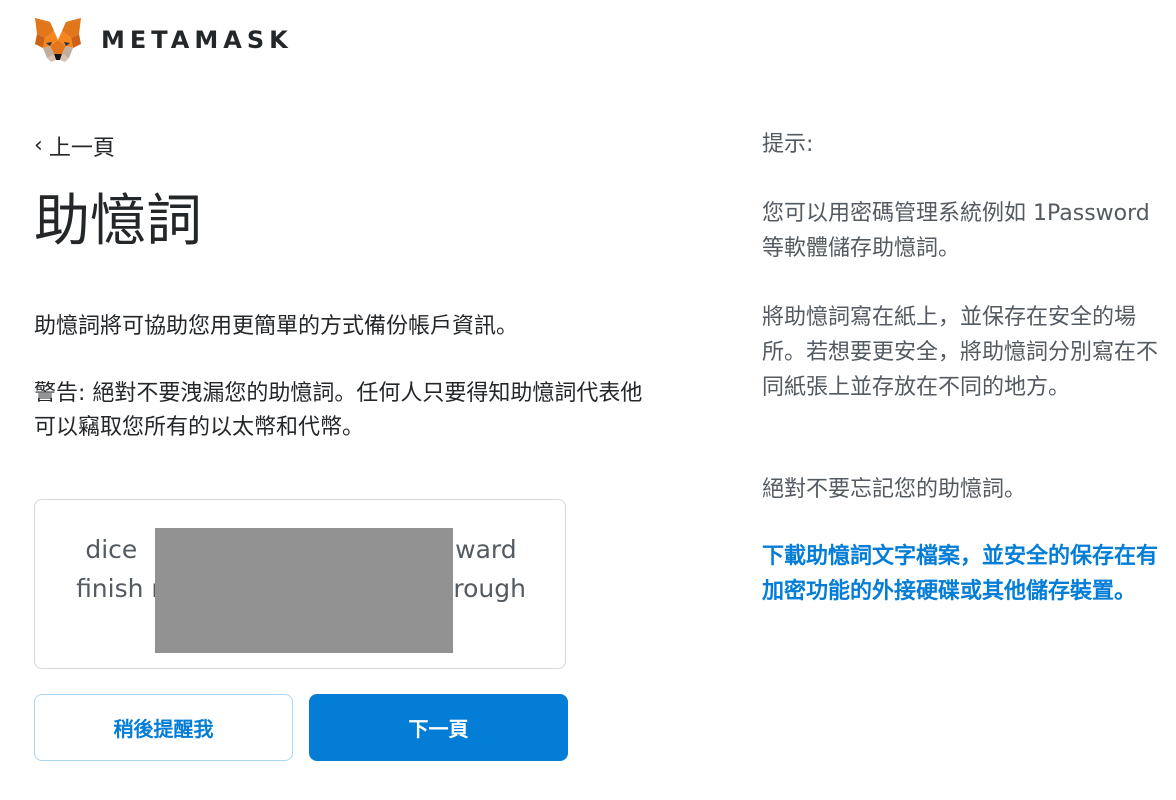  I want to click on seed-phrase-box: dice ward finish n rough, so click(300, 584).